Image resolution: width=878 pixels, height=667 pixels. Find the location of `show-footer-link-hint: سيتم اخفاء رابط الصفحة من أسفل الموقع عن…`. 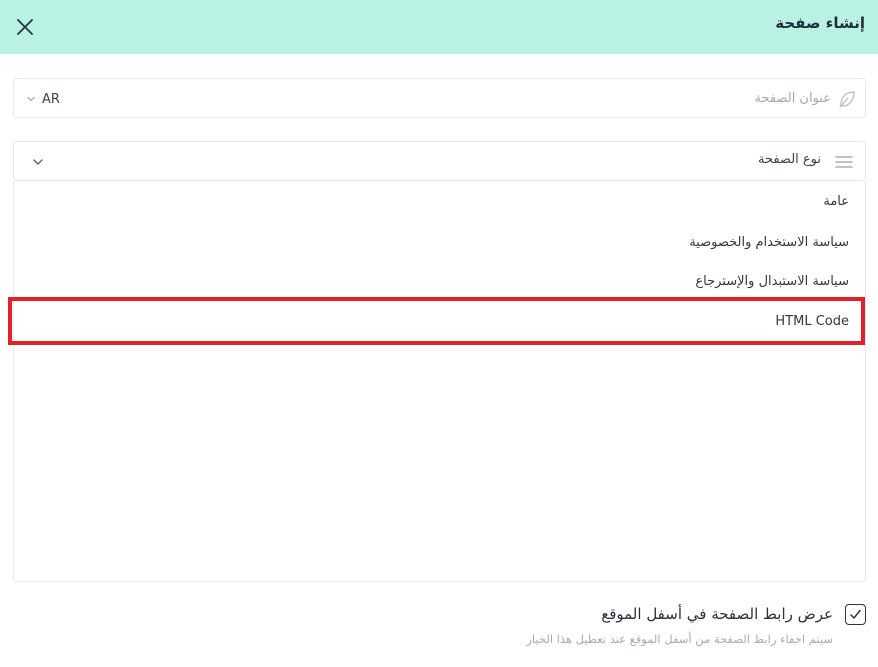

show-footer-link-hint: سيتم اخفاء رابط الصفحة من أسفل الموقع عن… is located at coordinates (679, 639).